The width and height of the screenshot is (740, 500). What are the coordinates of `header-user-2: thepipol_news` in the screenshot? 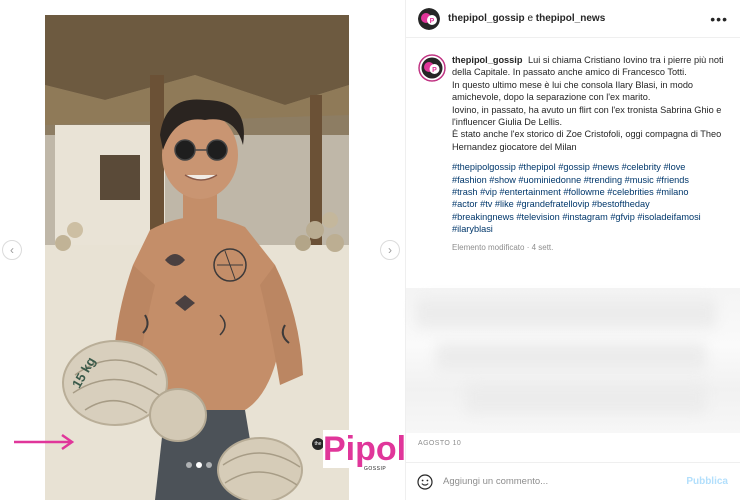 It's located at (570, 18).